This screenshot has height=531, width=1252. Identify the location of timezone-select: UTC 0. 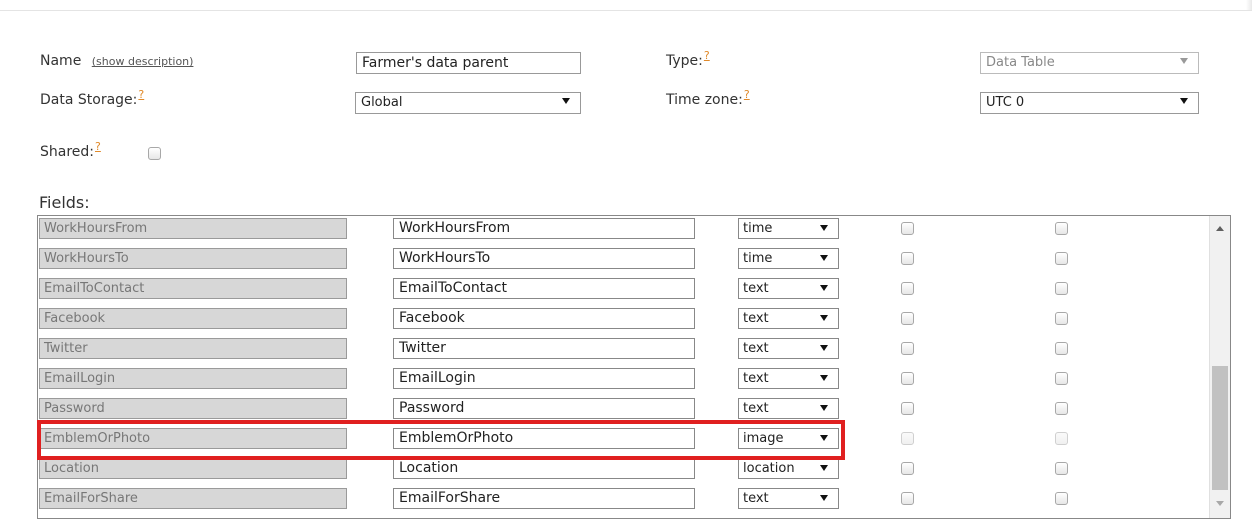
(1089, 103).